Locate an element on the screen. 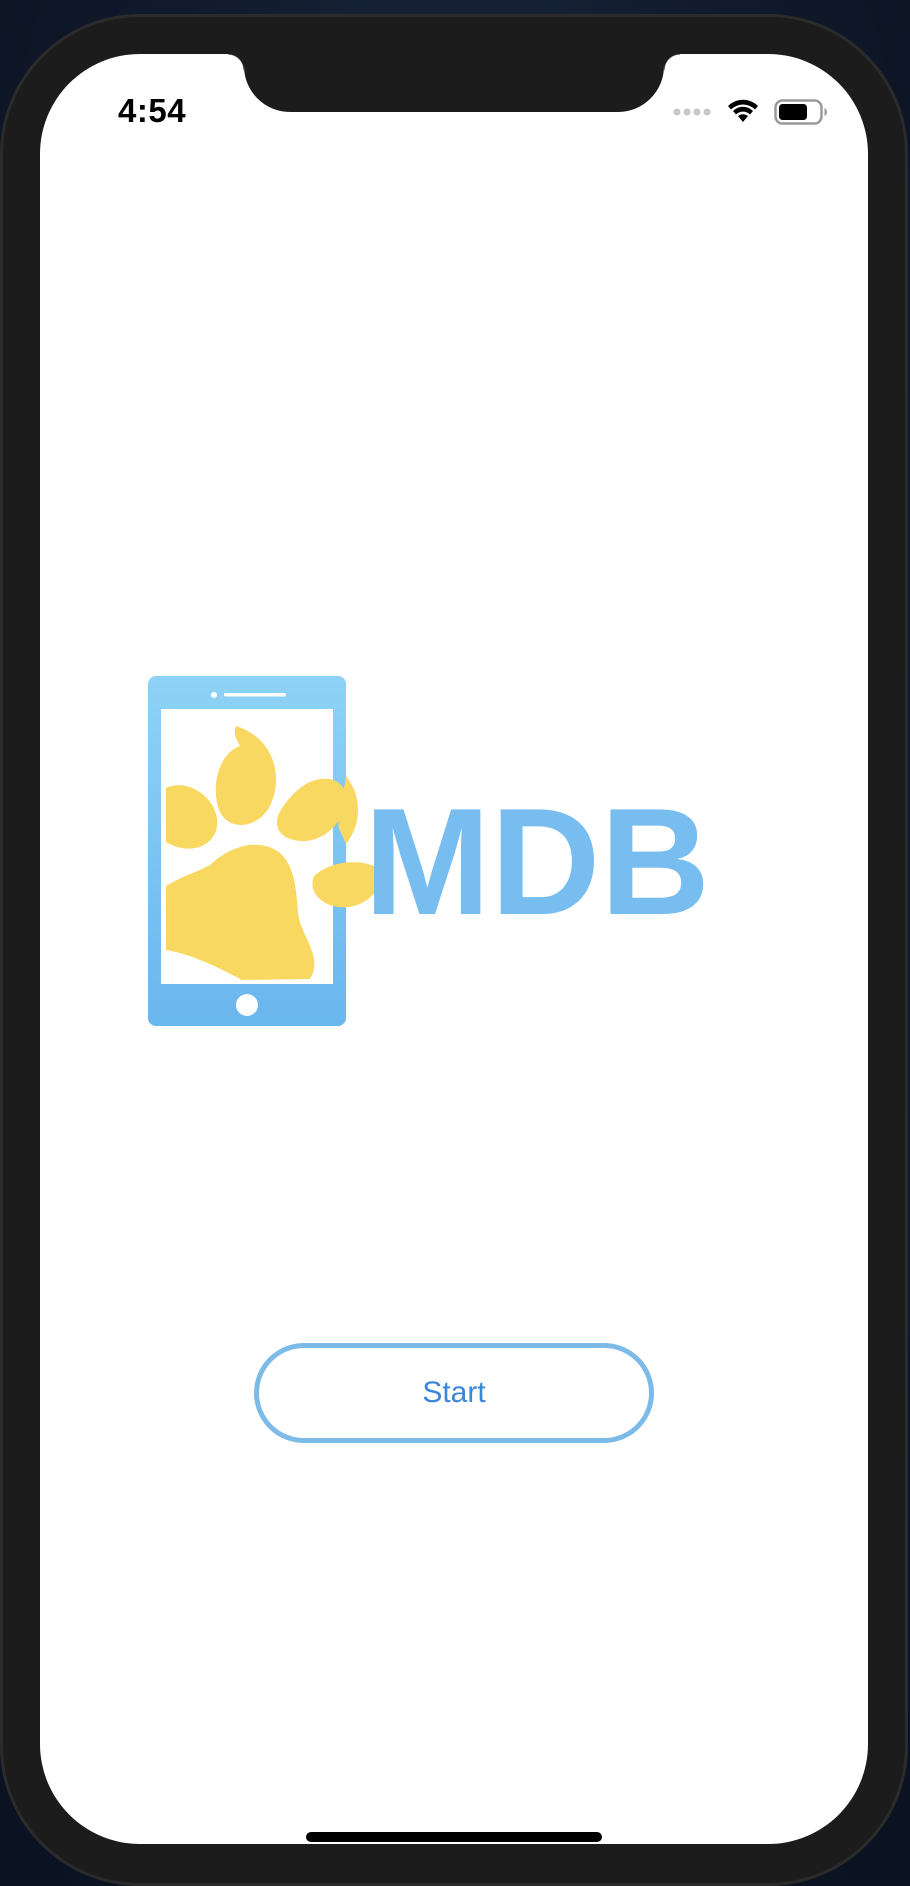 The width and height of the screenshot is (910, 1886). wordmark-text: MDB is located at coordinates (537, 862).